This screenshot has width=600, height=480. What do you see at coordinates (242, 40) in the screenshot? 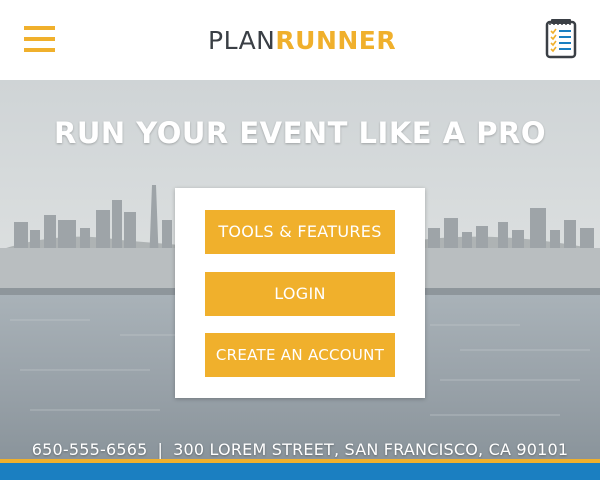
I see `logo-plan-text: PLAN` at bounding box center [242, 40].